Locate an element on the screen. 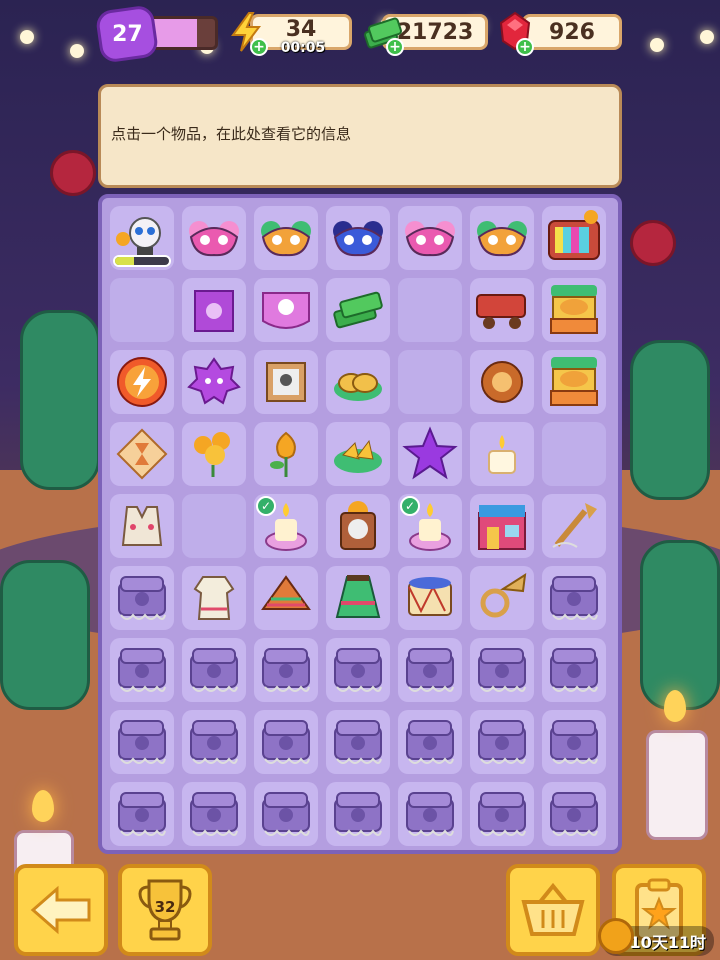 Image resolution: width=720 pixels, height=960 pixels. marigold-bud-icon is located at coordinates (286, 454).